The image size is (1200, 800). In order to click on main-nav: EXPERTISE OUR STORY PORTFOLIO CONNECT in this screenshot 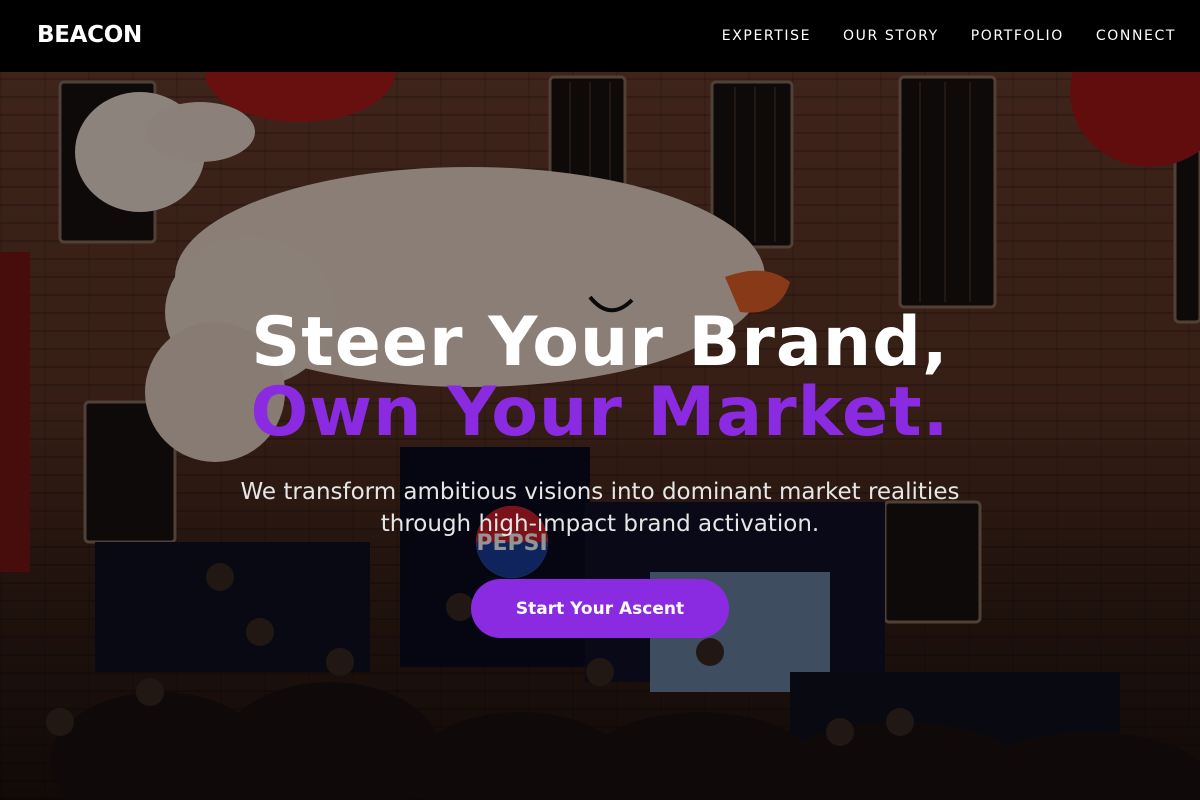, I will do `click(933, 36)`.